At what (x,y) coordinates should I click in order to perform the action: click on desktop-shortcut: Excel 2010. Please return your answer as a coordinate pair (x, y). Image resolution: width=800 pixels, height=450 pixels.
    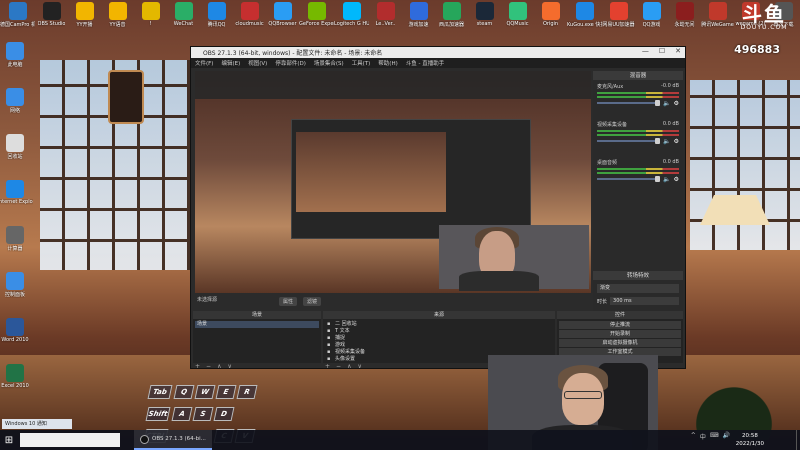
    Looking at the image, I should click on (15, 385).